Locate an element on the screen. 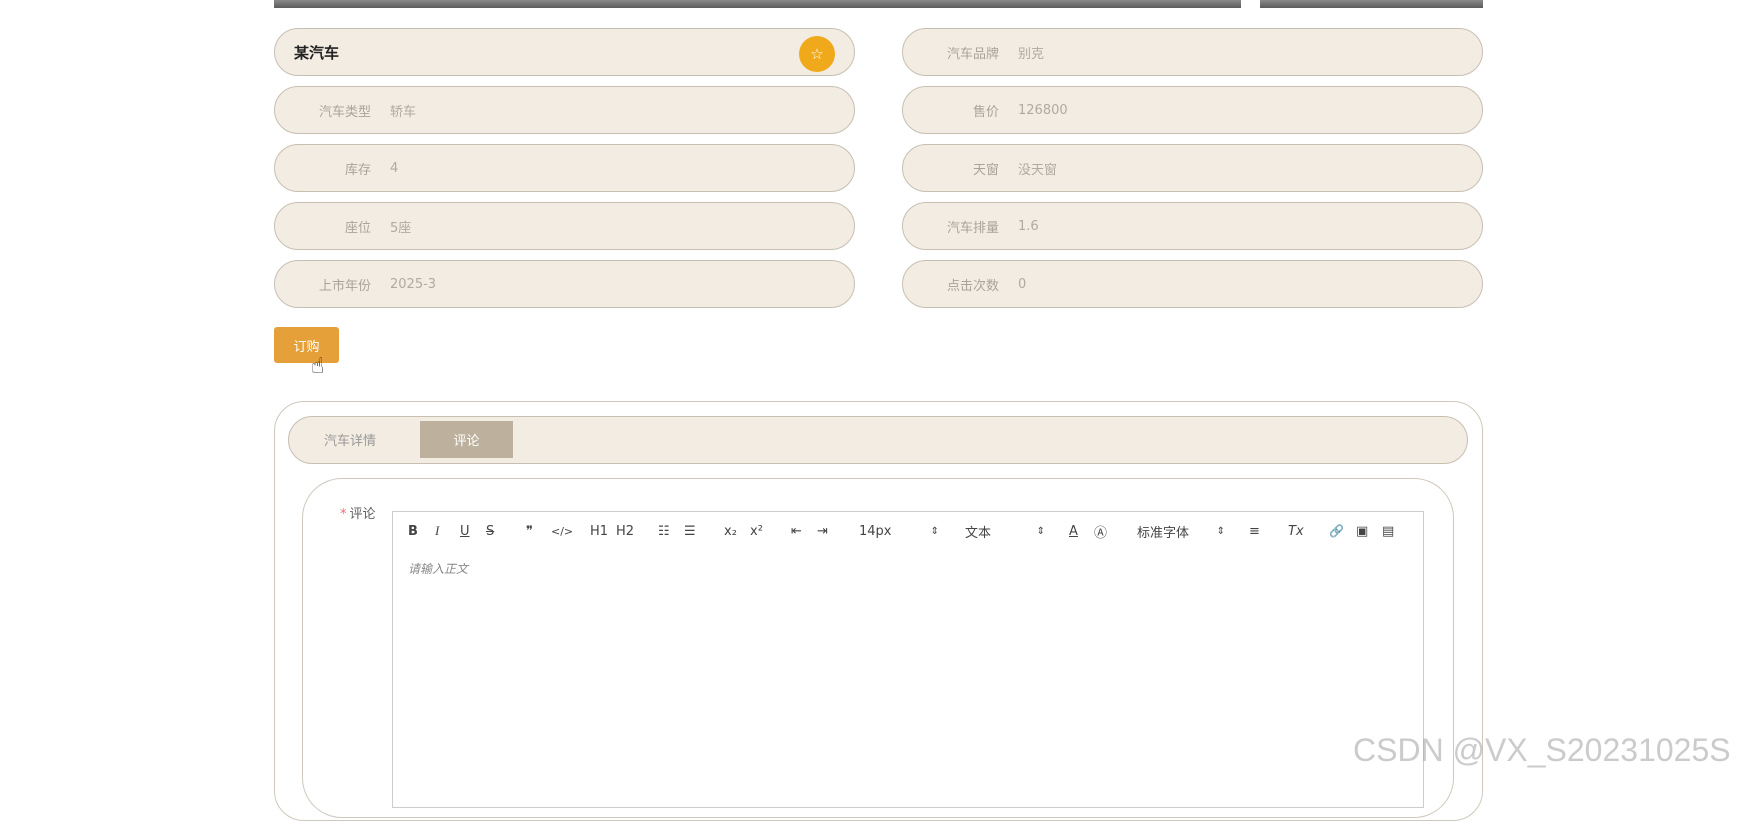  field-release-year: 上市年份 2025-3 is located at coordinates (564, 284).